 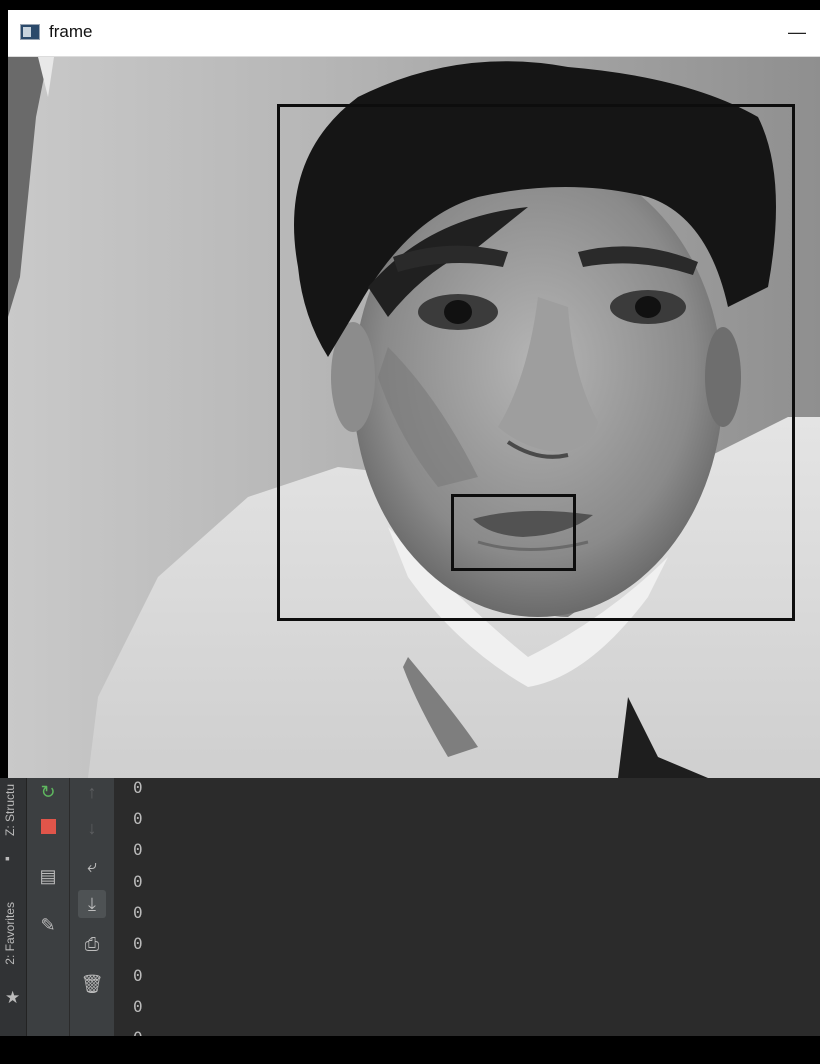 I want to click on structure-icon: ▪, so click(x=7, y=858).